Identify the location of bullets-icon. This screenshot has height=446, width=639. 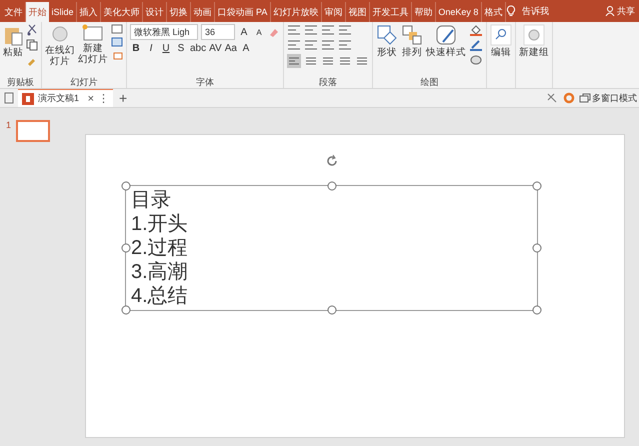
(294, 30).